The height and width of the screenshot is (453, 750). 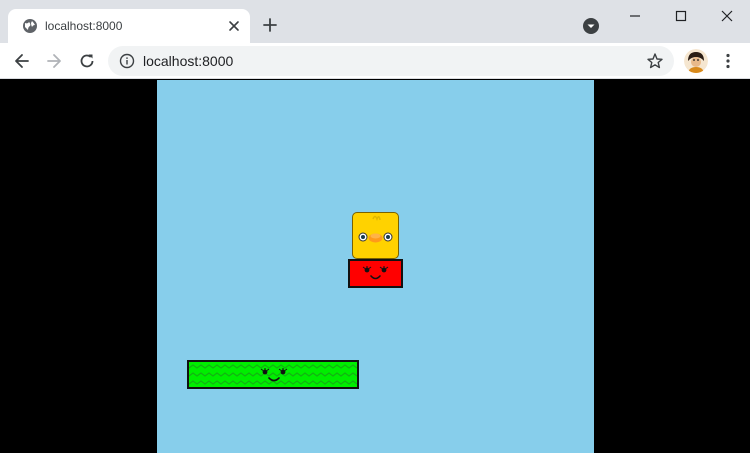 What do you see at coordinates (681, 16) in the screenshot?
I see `maximize-icon` at bounding box center [681, 16].